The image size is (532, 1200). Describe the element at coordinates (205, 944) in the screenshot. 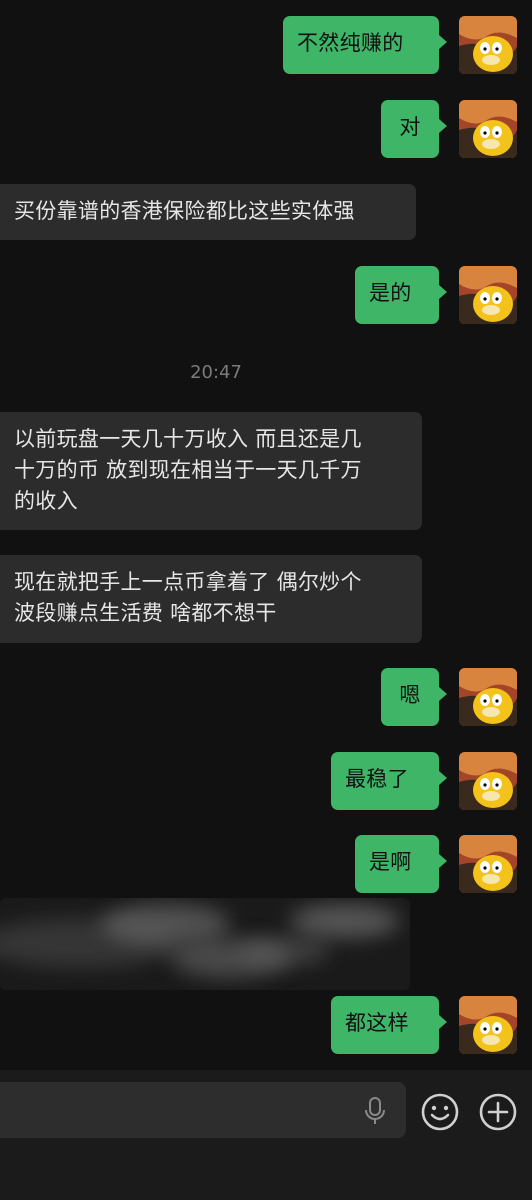

I see `redacted-message` at that location.